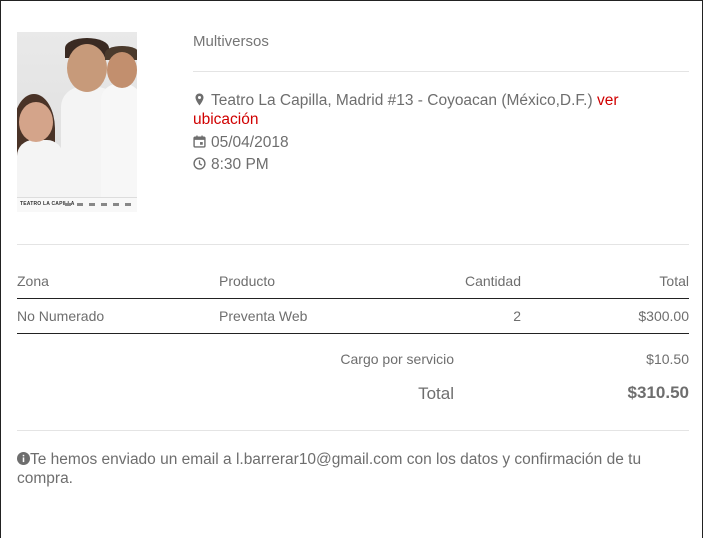 The image size is (705, 538). What do you see at coordinates (667, 359) in the screenshot?
I see `service-charge-value: $10.50` at bounding box center [667, 359].